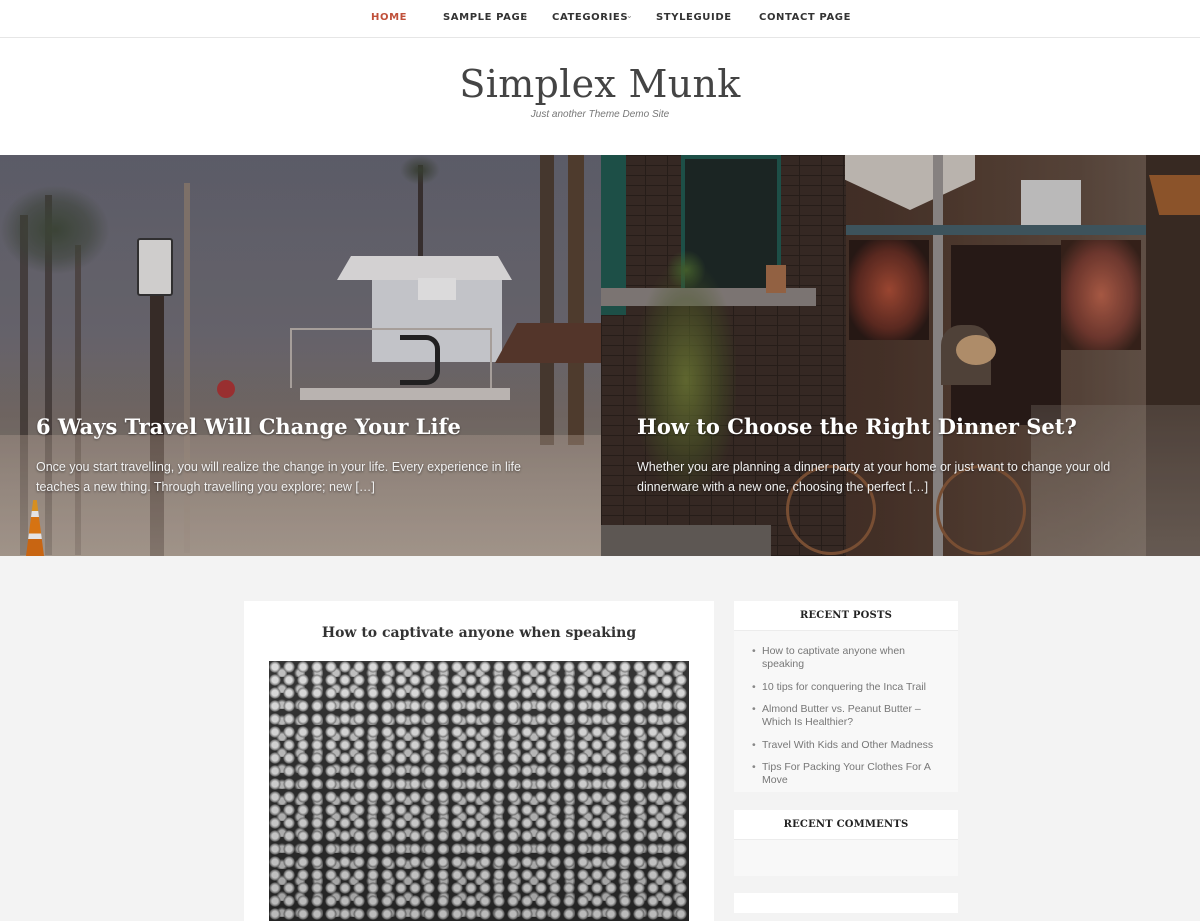 This screenshot has width=1200, height=921. I want to click on widget-title-text: Recent Posts, so click(846, 615).